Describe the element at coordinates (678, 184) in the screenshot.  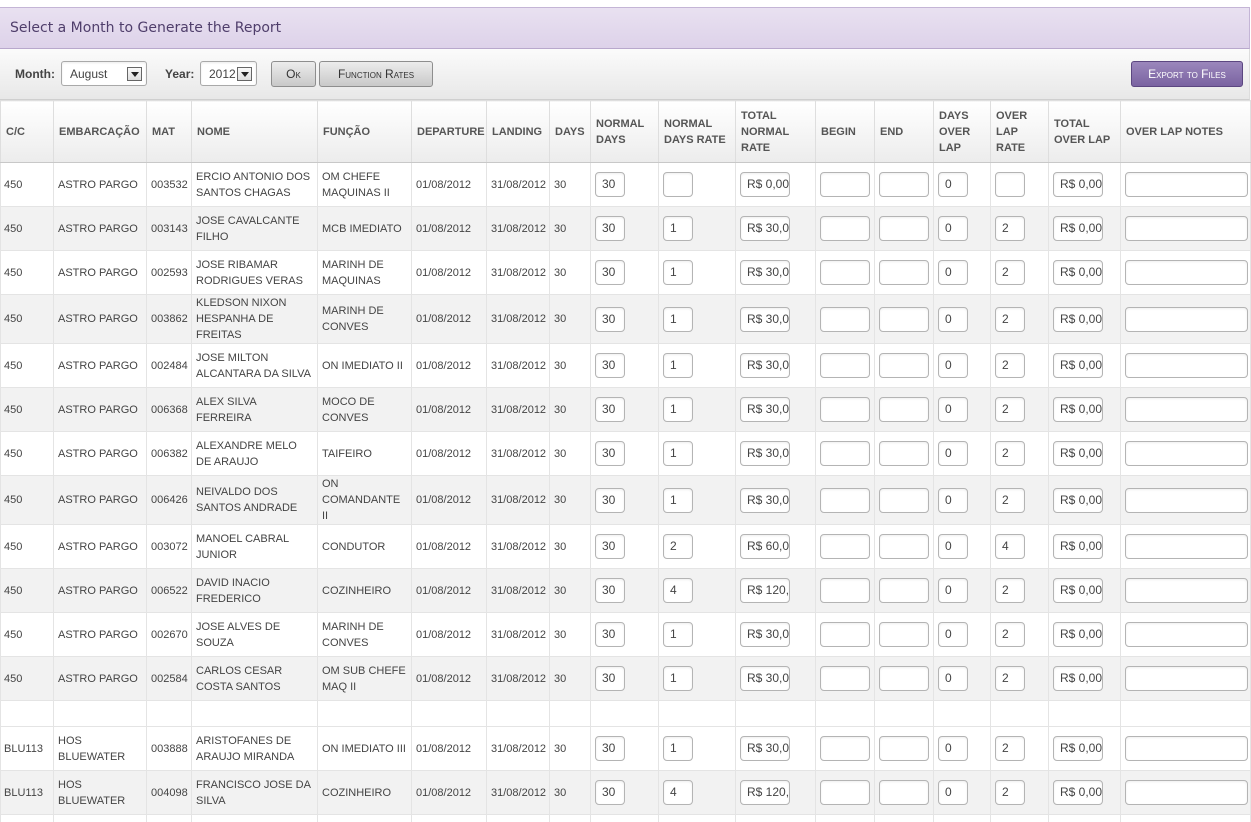
I see `normal-days-rate-input` at that location.